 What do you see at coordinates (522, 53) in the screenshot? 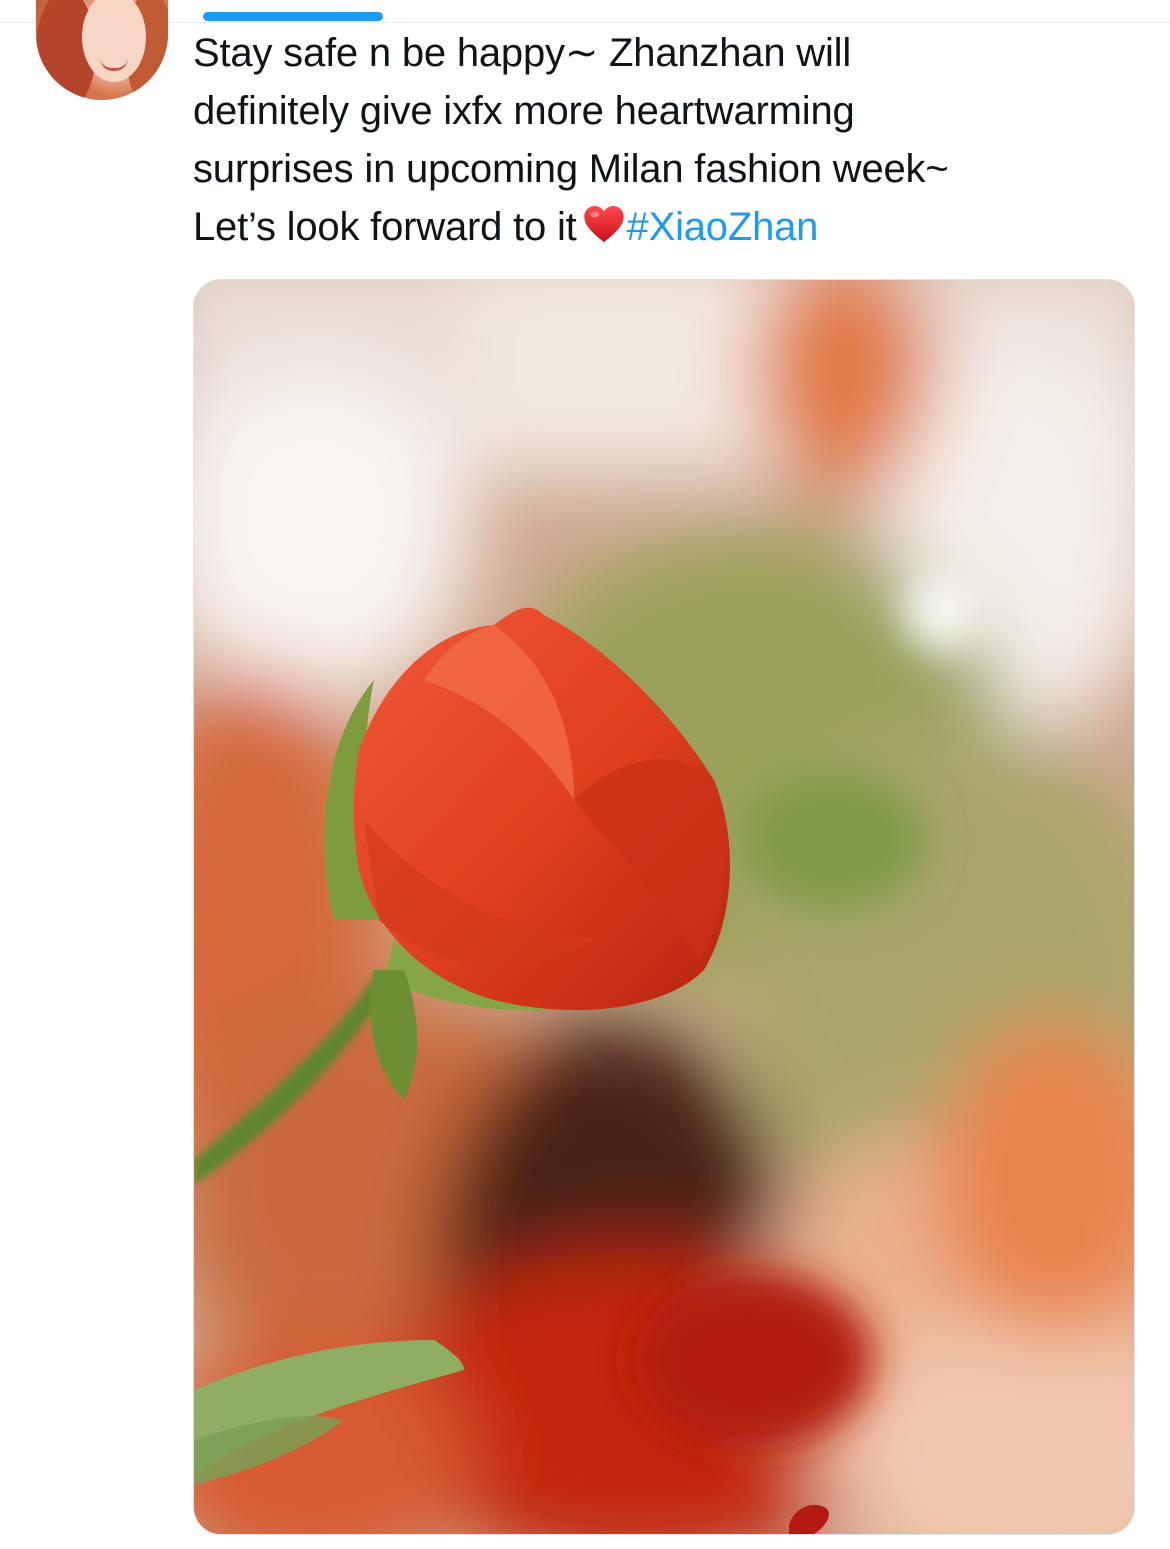
I see `tweet-line: Stay safe n be happy∼ Zhanzhan will` at bounding box center [522, 53].